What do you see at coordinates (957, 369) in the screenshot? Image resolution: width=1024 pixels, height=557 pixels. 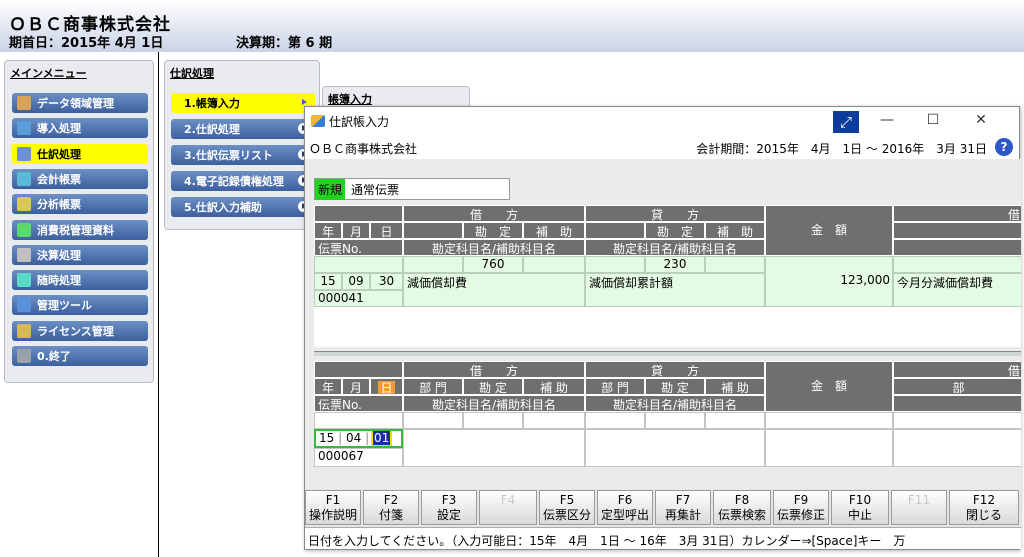 I see `b-header-right-debit: 借` at bounding box center [957, 369].